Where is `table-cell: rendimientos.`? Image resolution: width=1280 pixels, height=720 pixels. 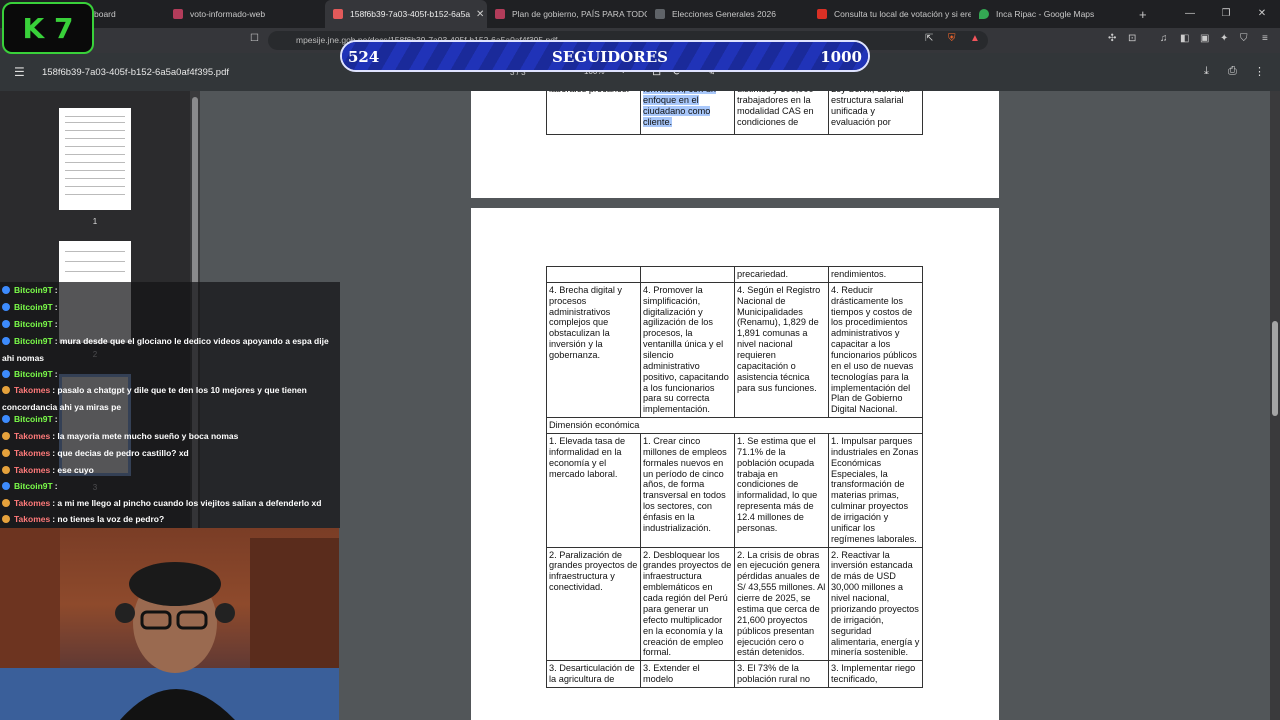
table-cell: rendimientos. is located at coordinates (875, 274).